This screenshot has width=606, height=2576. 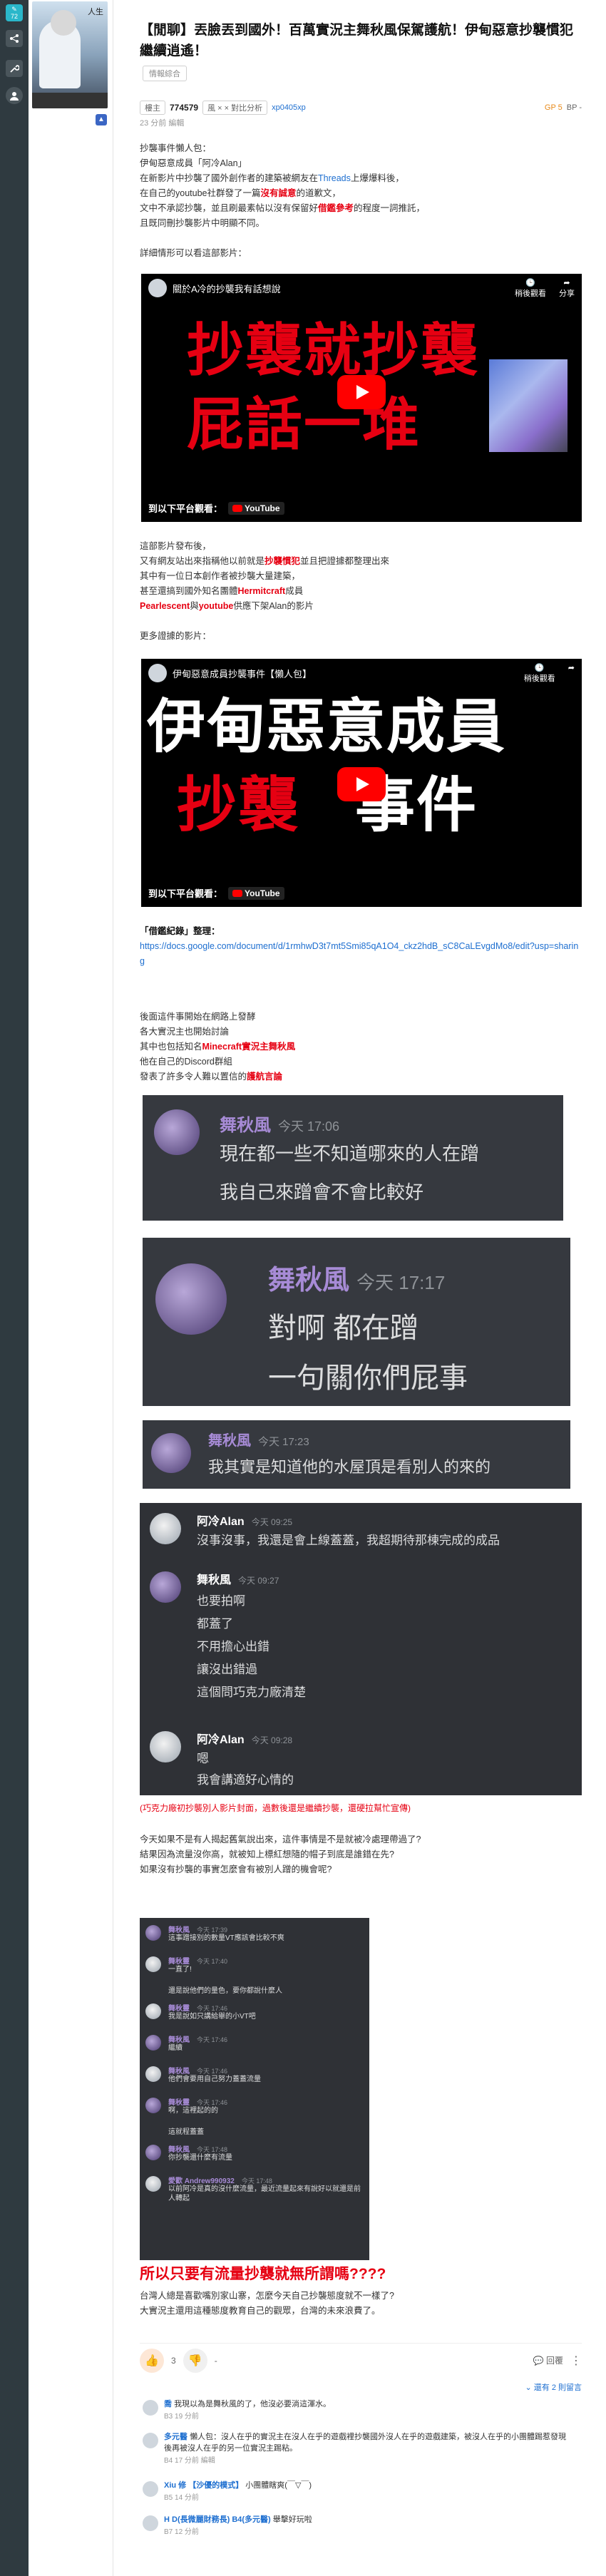 I want to click on para-line: 如果沒有抄襲的事實怎麼會有被別人蹭的機會呢?, so click(x=236, y=1869).